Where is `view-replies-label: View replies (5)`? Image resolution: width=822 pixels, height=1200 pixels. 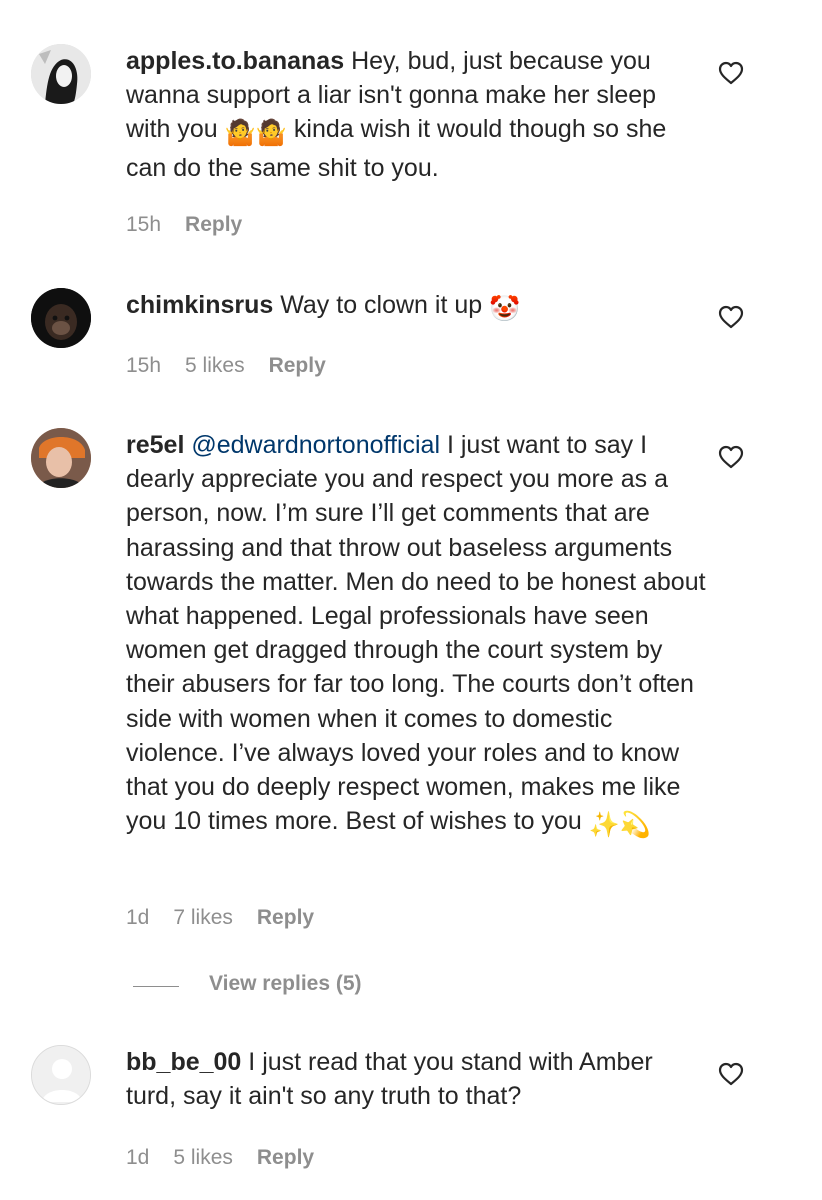
view-replies-label: View replies (5) is located at coordinates (285, 984).